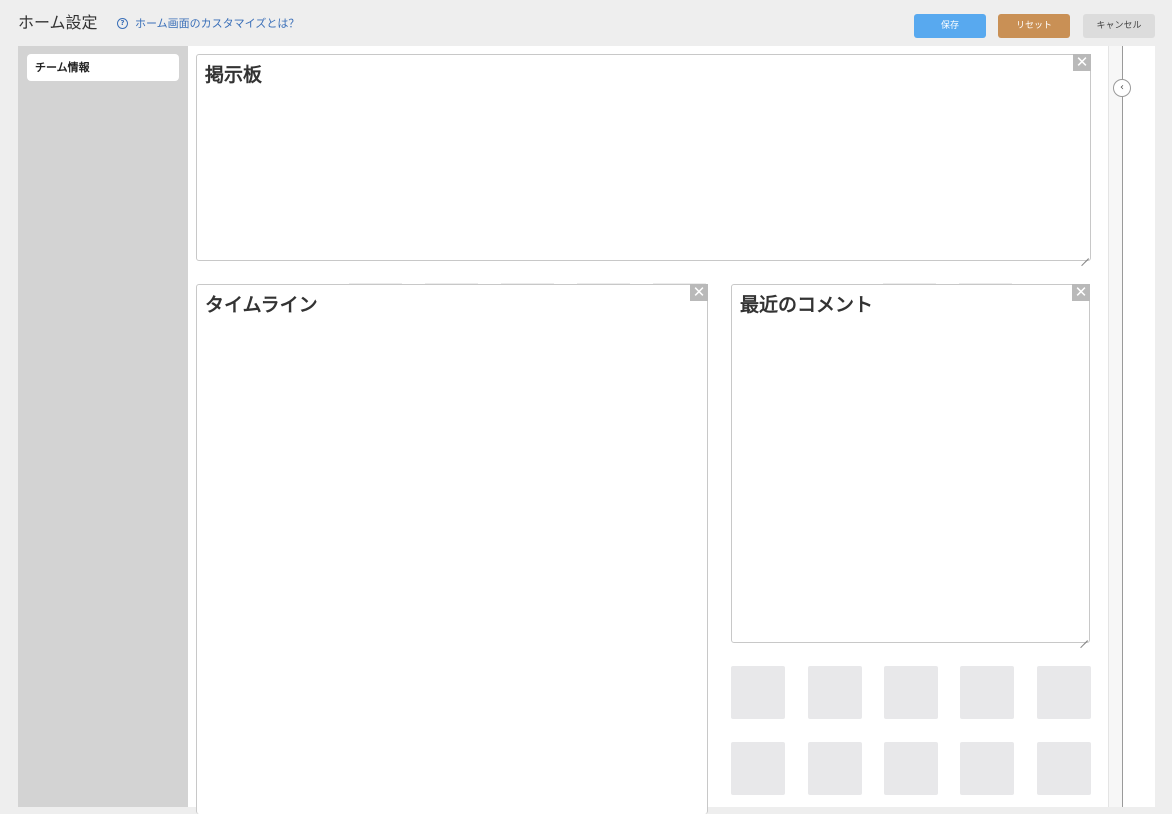  What do you see at coordinates (261, 305) in the screenshot?
I see `widget-title: タイムライン` at bounding box center [261, 305].